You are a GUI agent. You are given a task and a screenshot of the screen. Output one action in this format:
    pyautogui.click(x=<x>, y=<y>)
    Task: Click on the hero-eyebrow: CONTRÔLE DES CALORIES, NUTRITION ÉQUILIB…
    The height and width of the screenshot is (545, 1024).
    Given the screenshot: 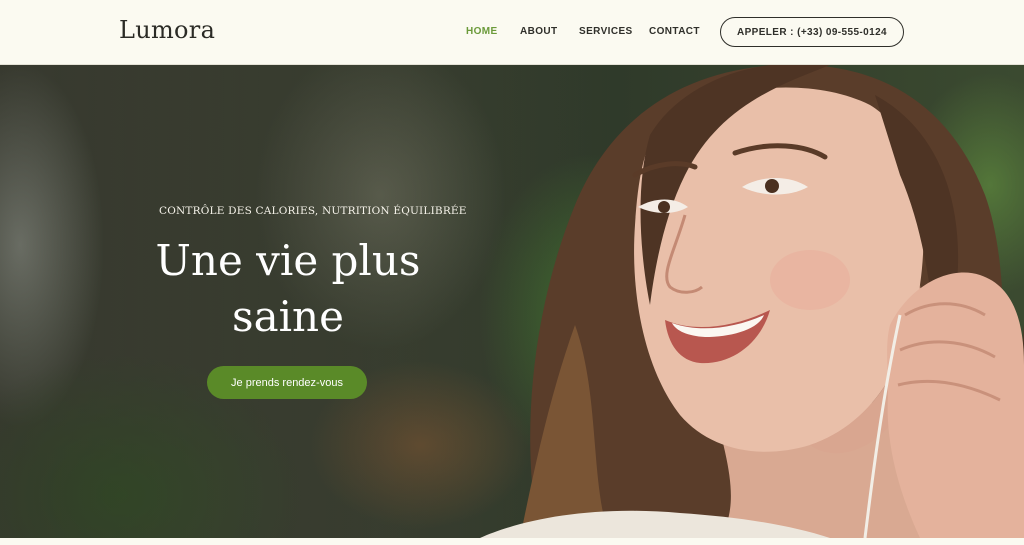 What is the action you would take?
    pyautogui.click(x=313, y=211)
    